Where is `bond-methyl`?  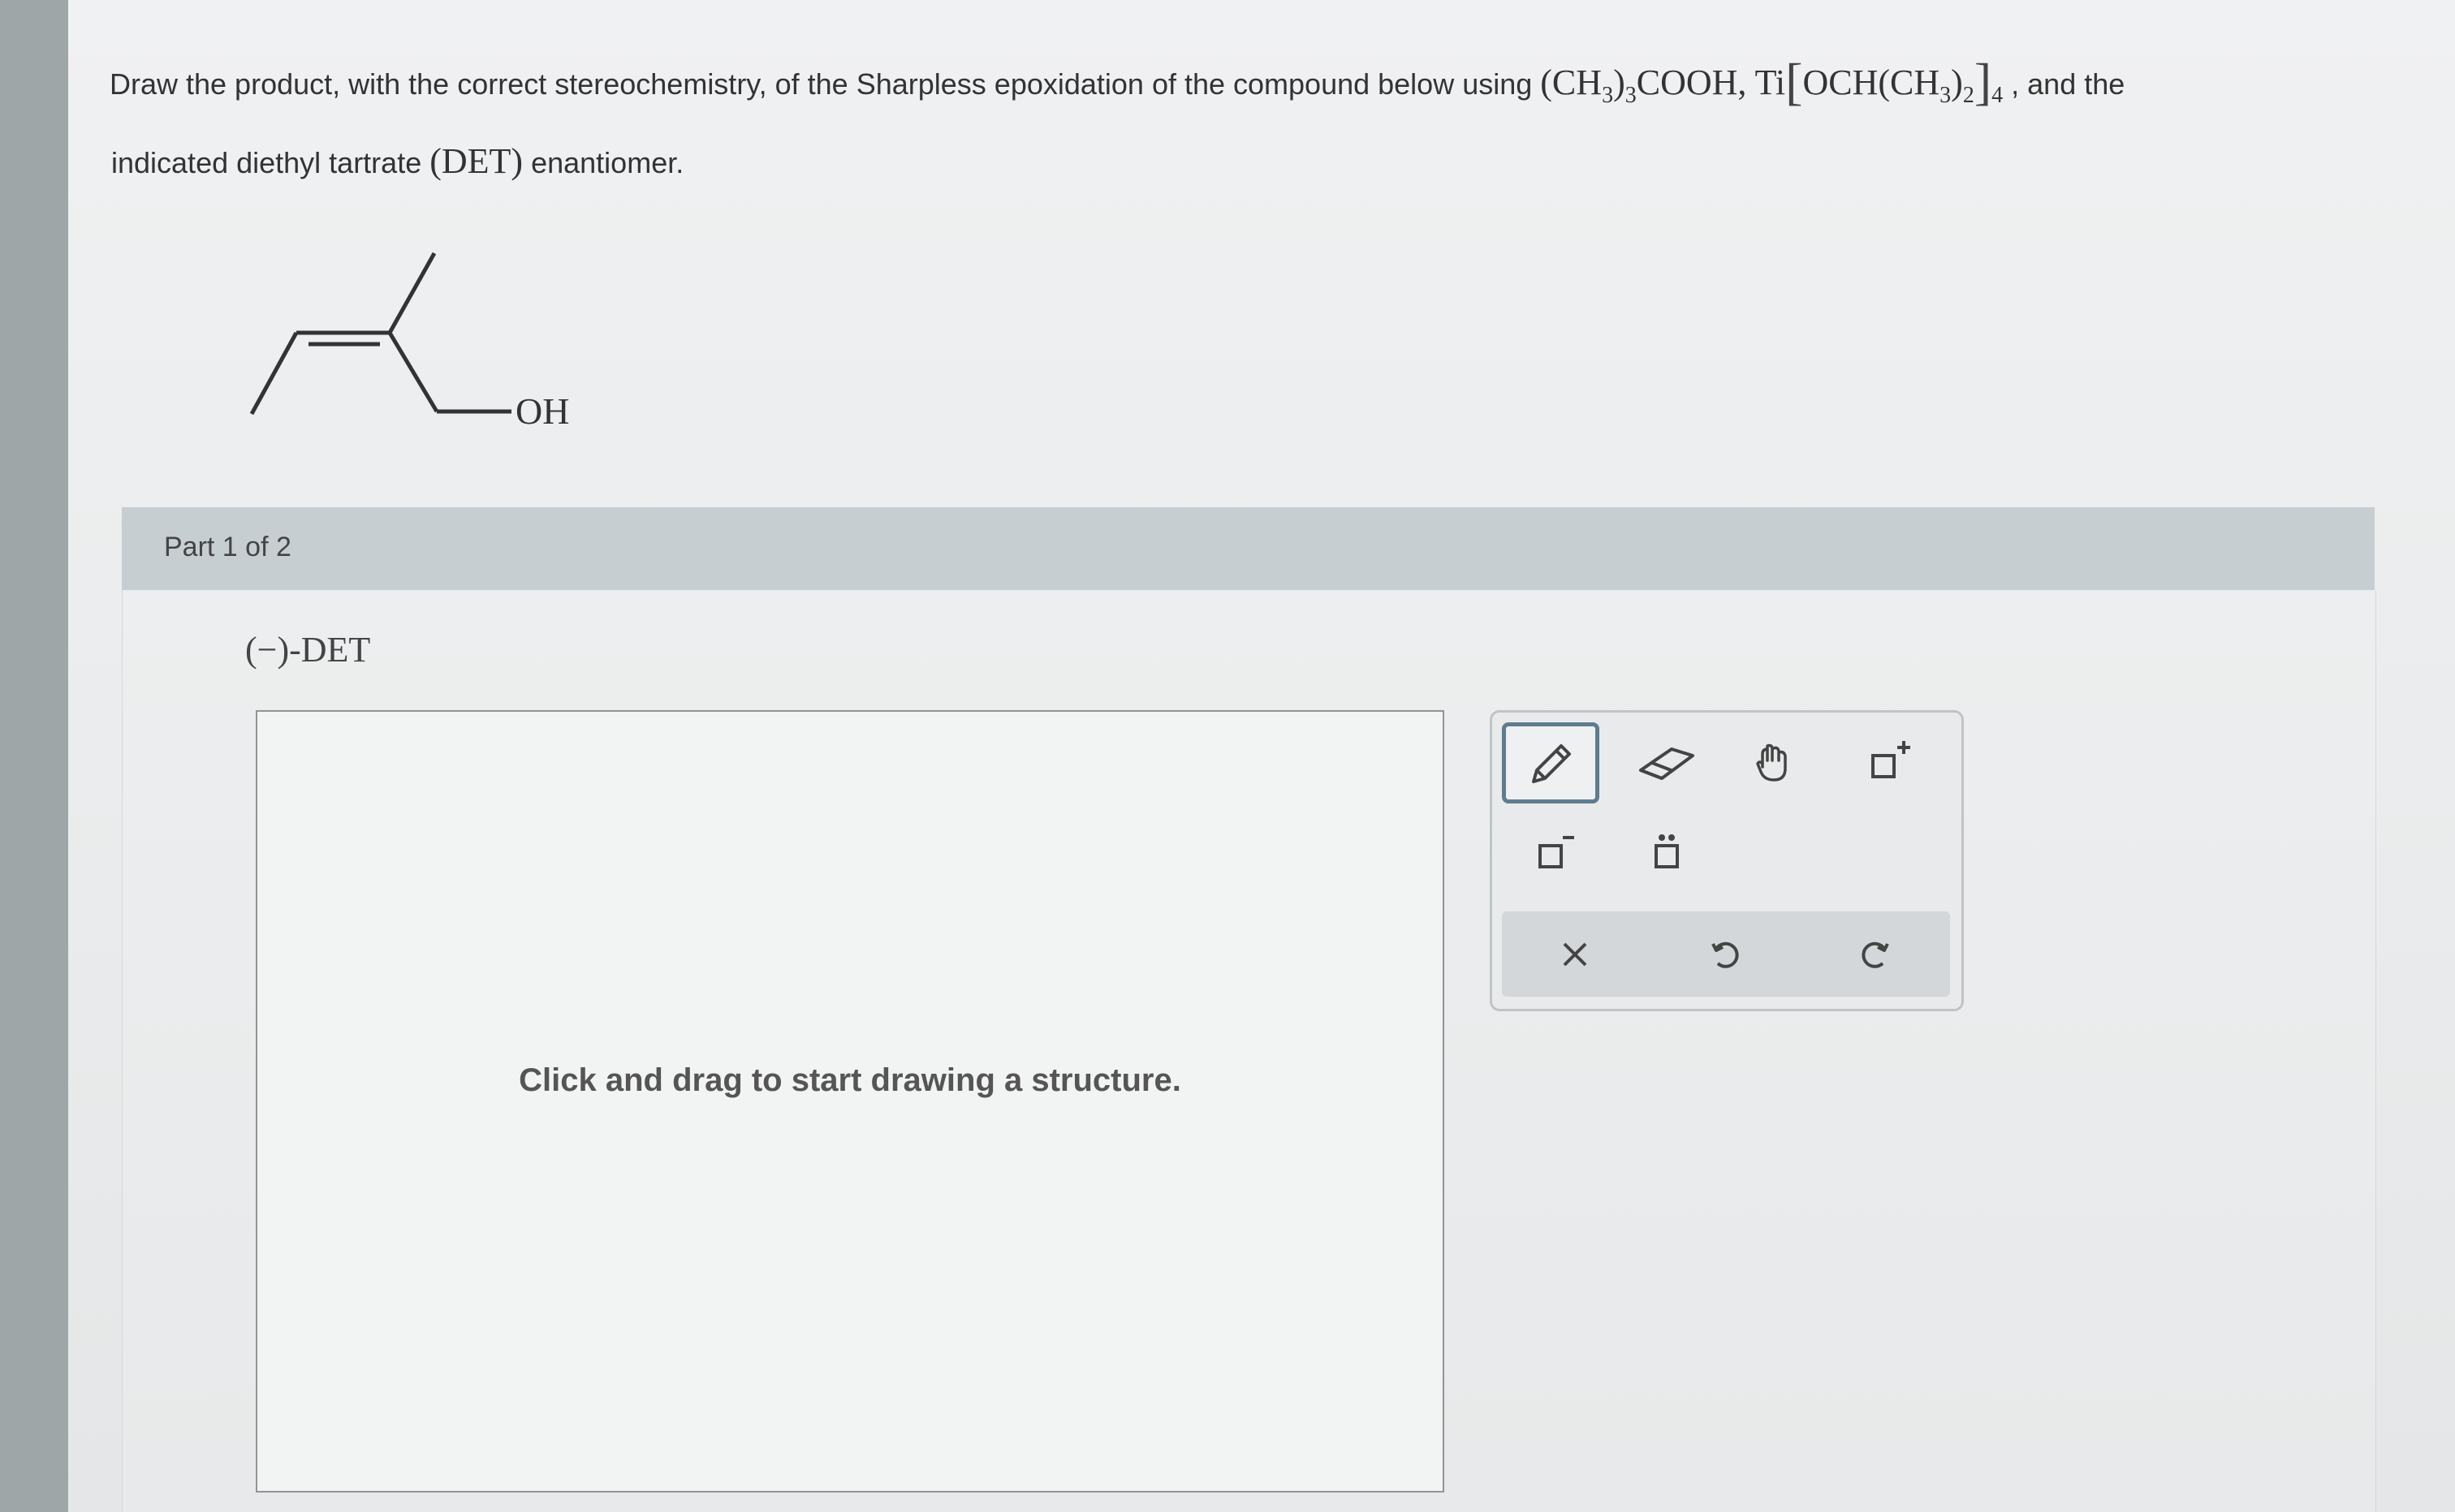
bond-methyl is located at coordinates (412, 293).